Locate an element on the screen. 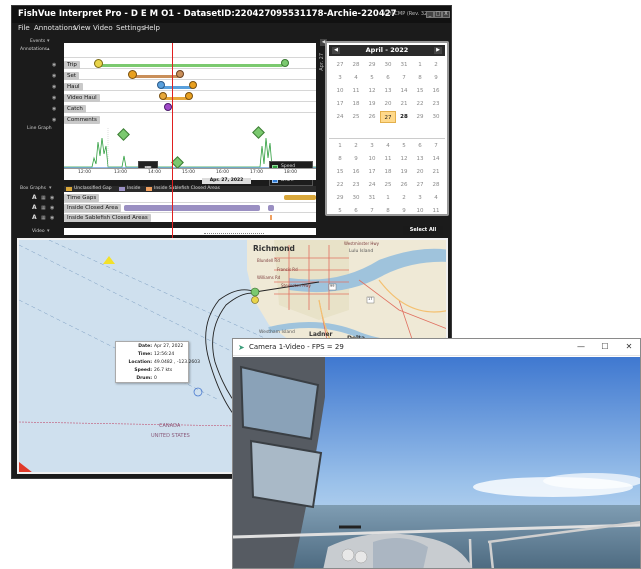  calendar-day: 2 is located at coordinates (404, 198).